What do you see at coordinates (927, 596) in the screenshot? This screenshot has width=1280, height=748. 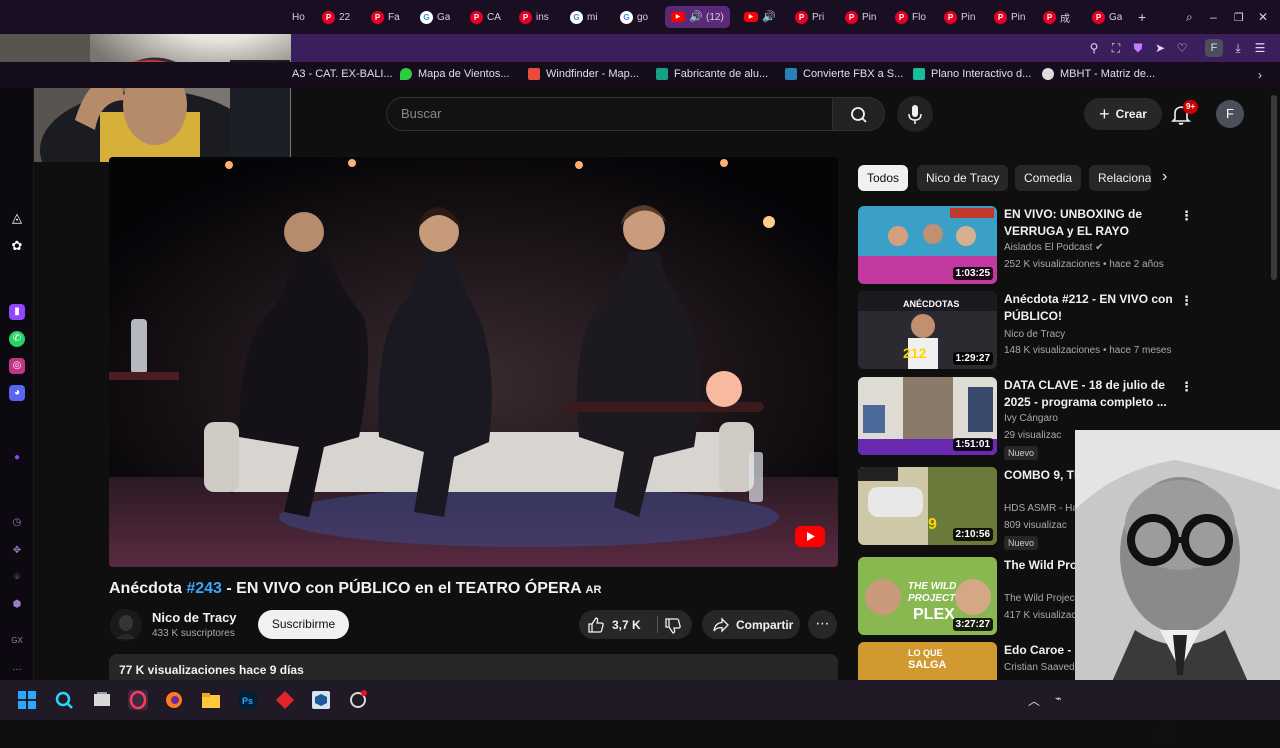 I see `video-thumbnail: THE WILD PROJECT PLEX 3:27:27` at bounding box center [927, 596].